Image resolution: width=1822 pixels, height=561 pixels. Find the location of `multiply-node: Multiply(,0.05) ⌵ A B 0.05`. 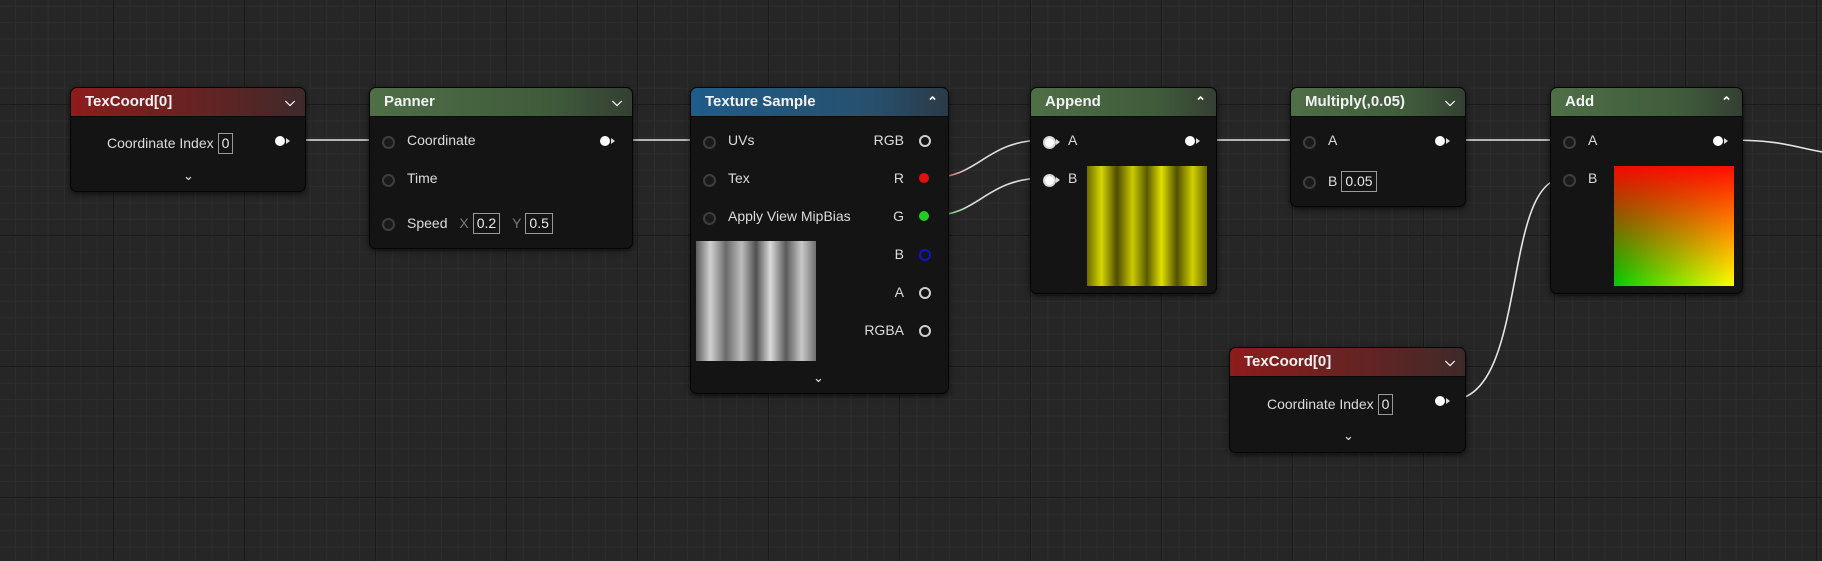

multiply-node: Multiply(,0.05) ⌵ A B 0.05 is located at coordinates (1378, 147).